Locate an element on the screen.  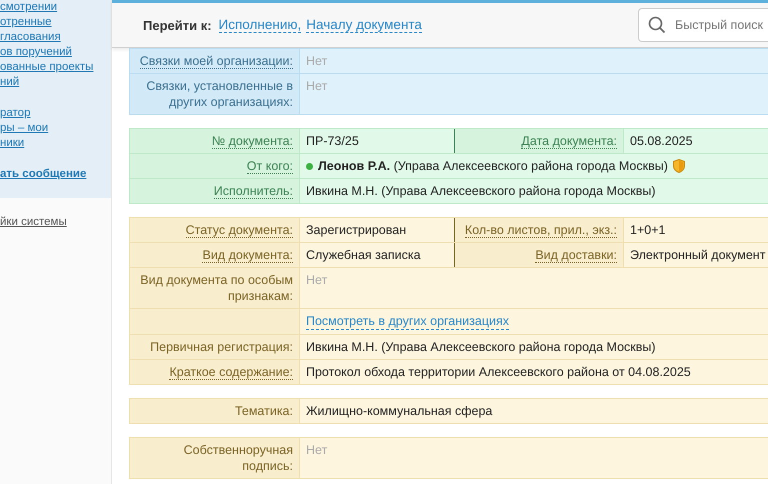
field-value: Протокол обхода территории Алексеевского района от 04.08.2025 is located at coordinates (498, 372).